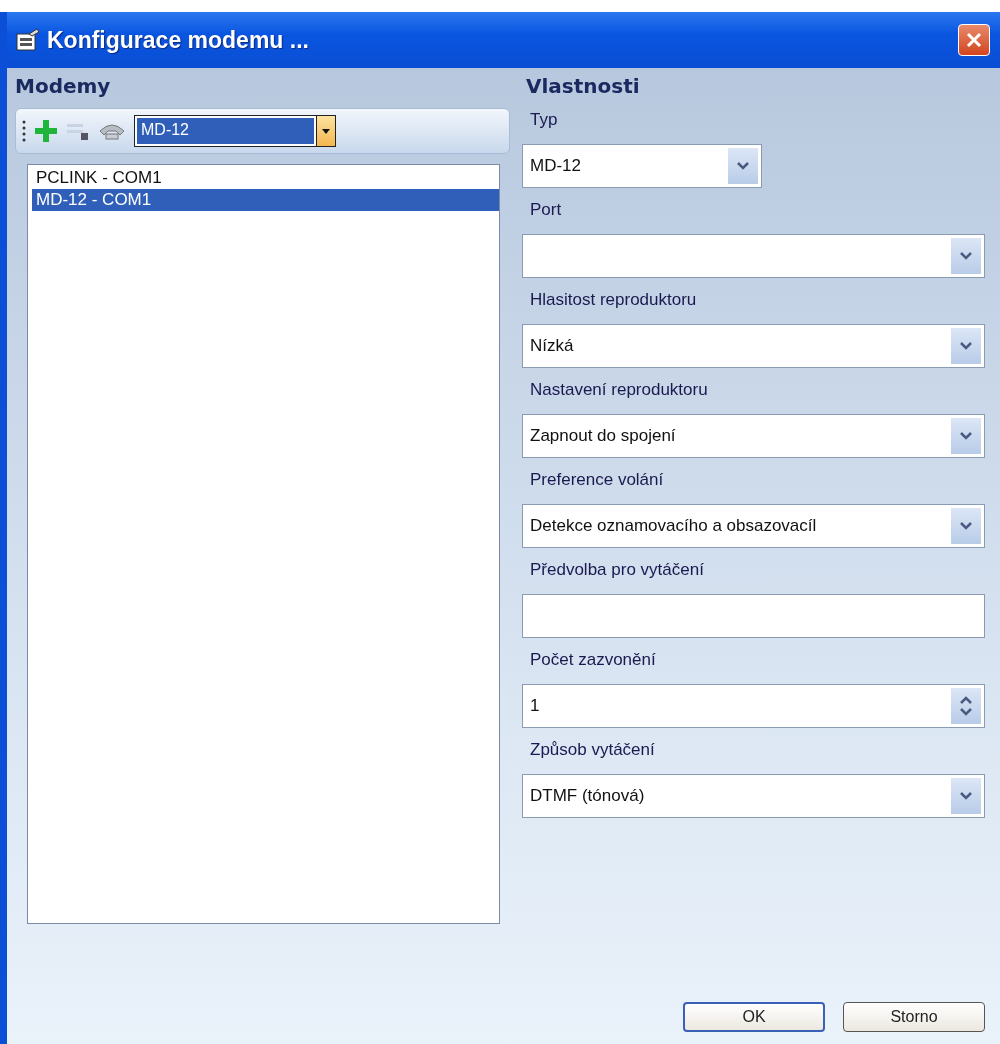  What do you see at coordinates (753, 796) in the screenshot?
I see `dropdown: DTMF (tónová)` at bounding box center [753, 796].